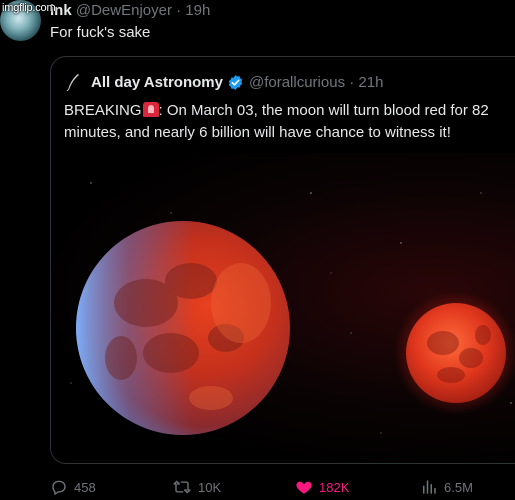  What do you see at coordinates (334, 487) in the screenshot?
I see `like-count: 182K` at bounding box center [334, 487].